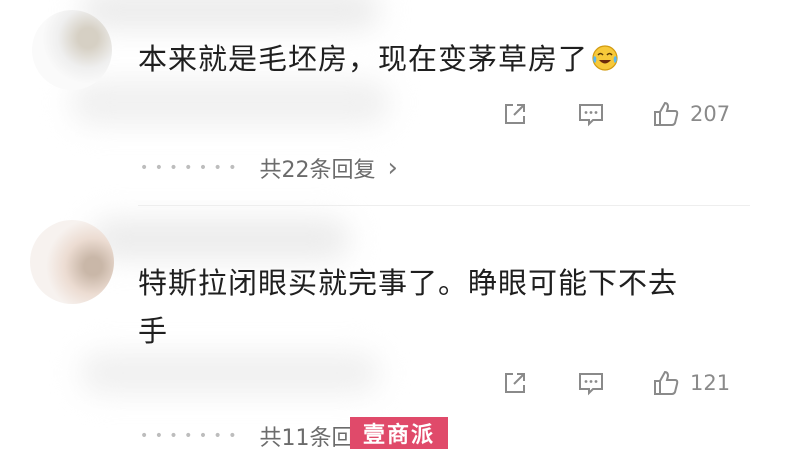 This screenshot has width=800, height=470. What do you see at coordinates (615, 114) in the screenshot?
I see `comment-actions: 207` at bounding box center [615, 114].